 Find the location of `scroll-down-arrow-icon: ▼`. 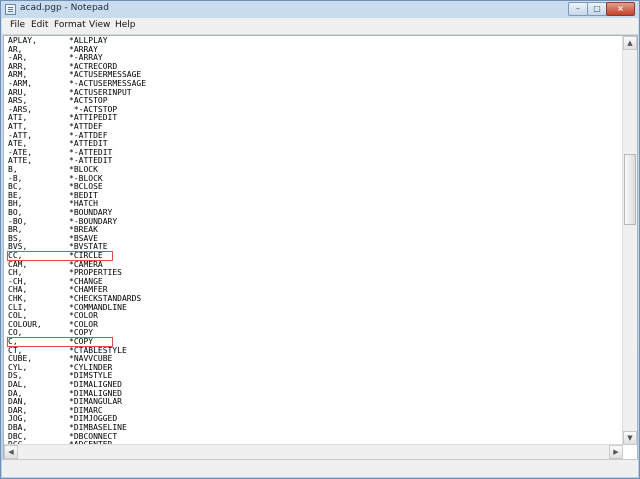

scroll-down-arrow-icon: ▼ is located at coordinates (630, 438).